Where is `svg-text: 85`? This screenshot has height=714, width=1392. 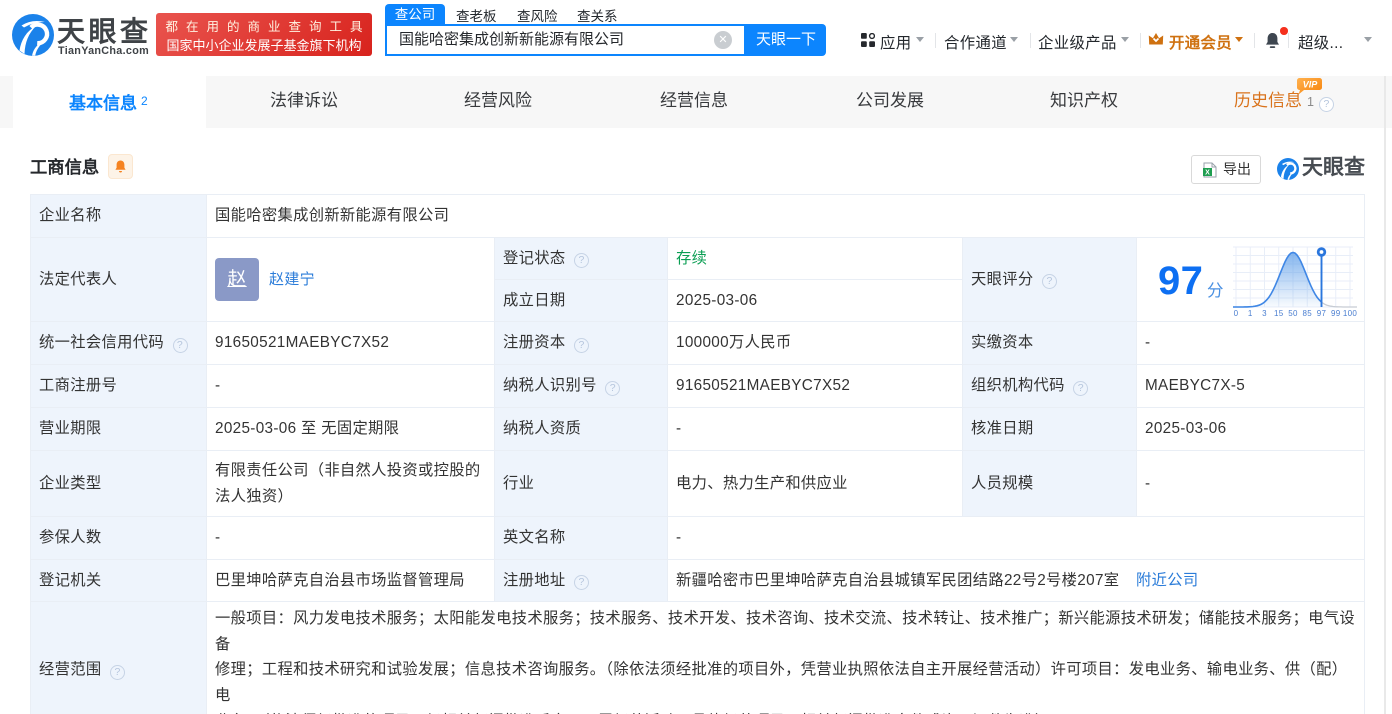
svg-text: 85 is located at coordinates (1307, 313).